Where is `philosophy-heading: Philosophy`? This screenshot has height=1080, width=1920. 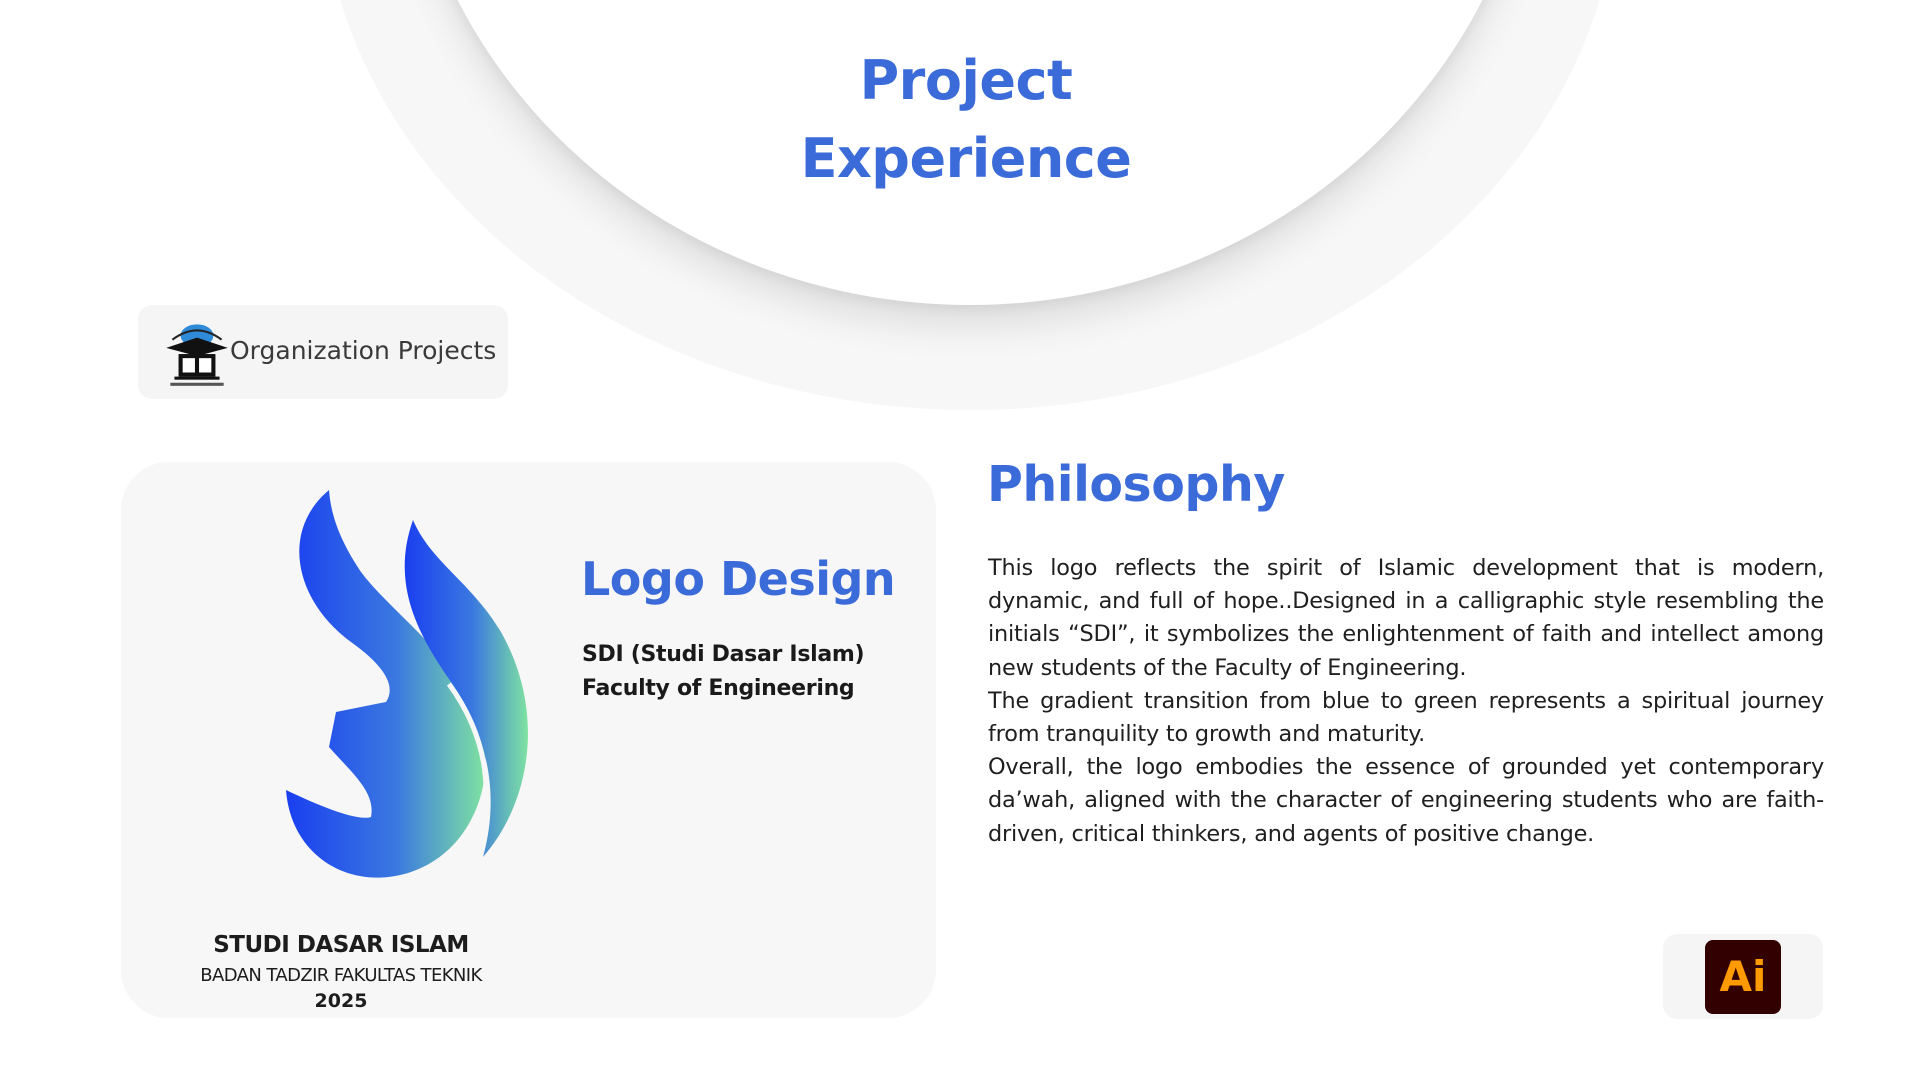
philosophy-heading: Philosophy is located at coordinates (1136, 484).